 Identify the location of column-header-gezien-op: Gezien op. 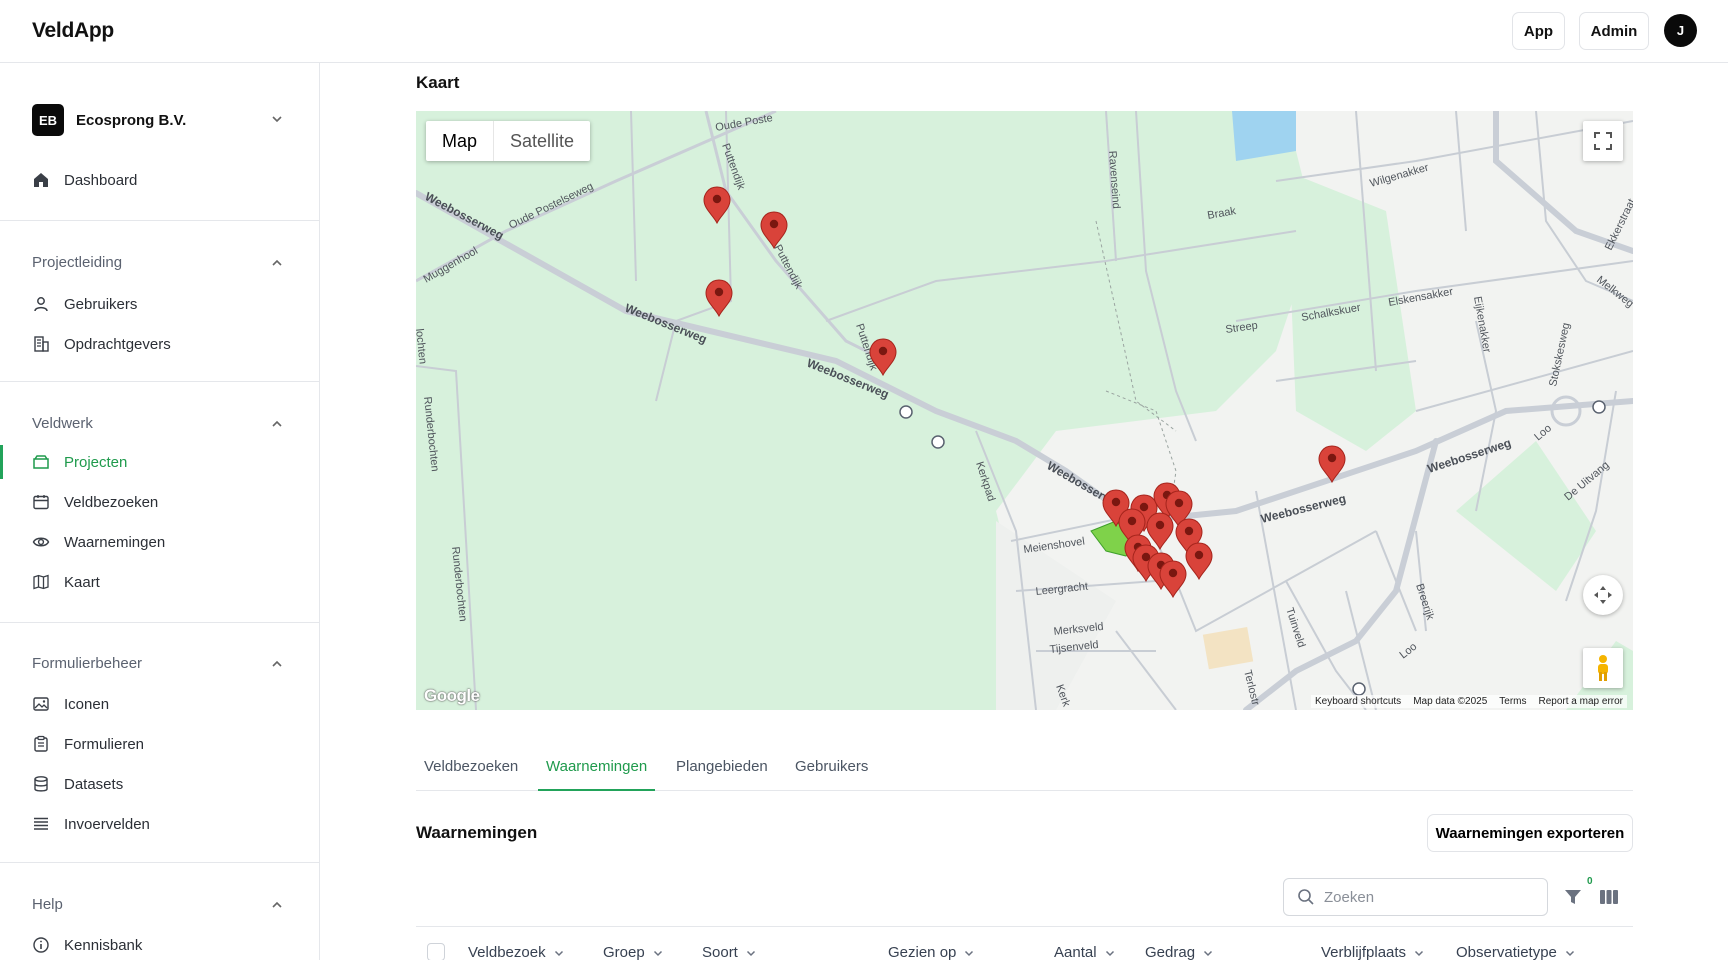
(931, 952).